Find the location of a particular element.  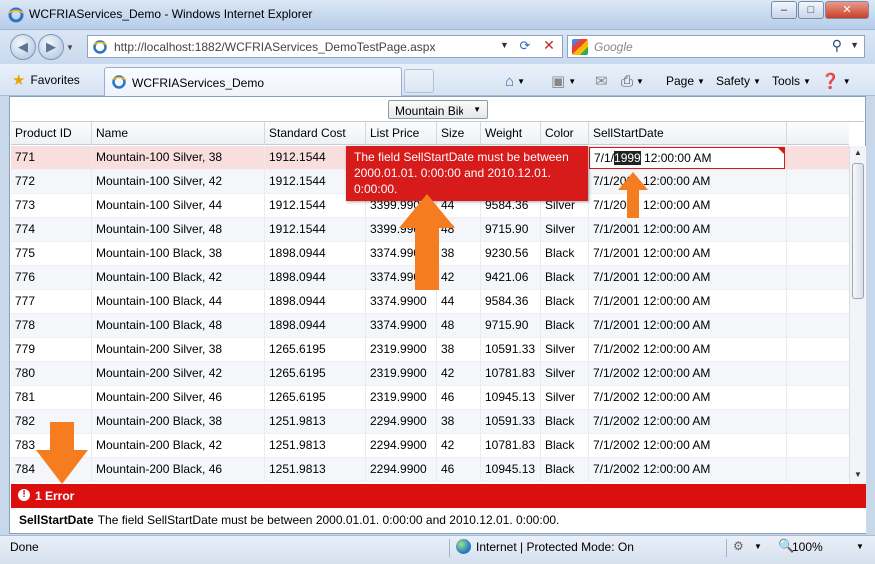

feeds-button: ▣ ▼ is located at coordinates (563, 81).